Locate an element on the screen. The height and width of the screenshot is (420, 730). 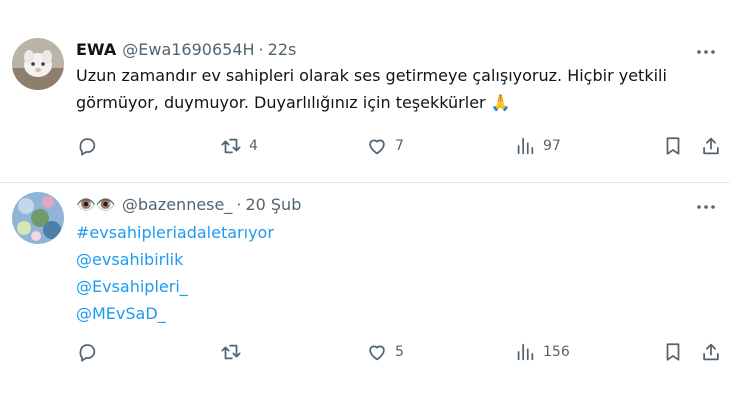
views-count: 97 is located at coordinates (552, 146).